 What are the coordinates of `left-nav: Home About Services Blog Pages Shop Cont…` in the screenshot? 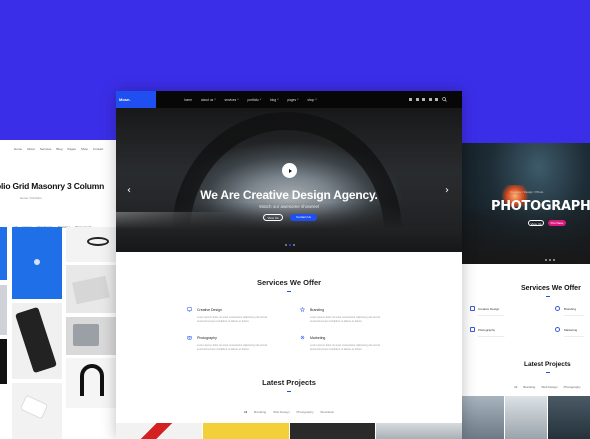 It's located at (59, 145).